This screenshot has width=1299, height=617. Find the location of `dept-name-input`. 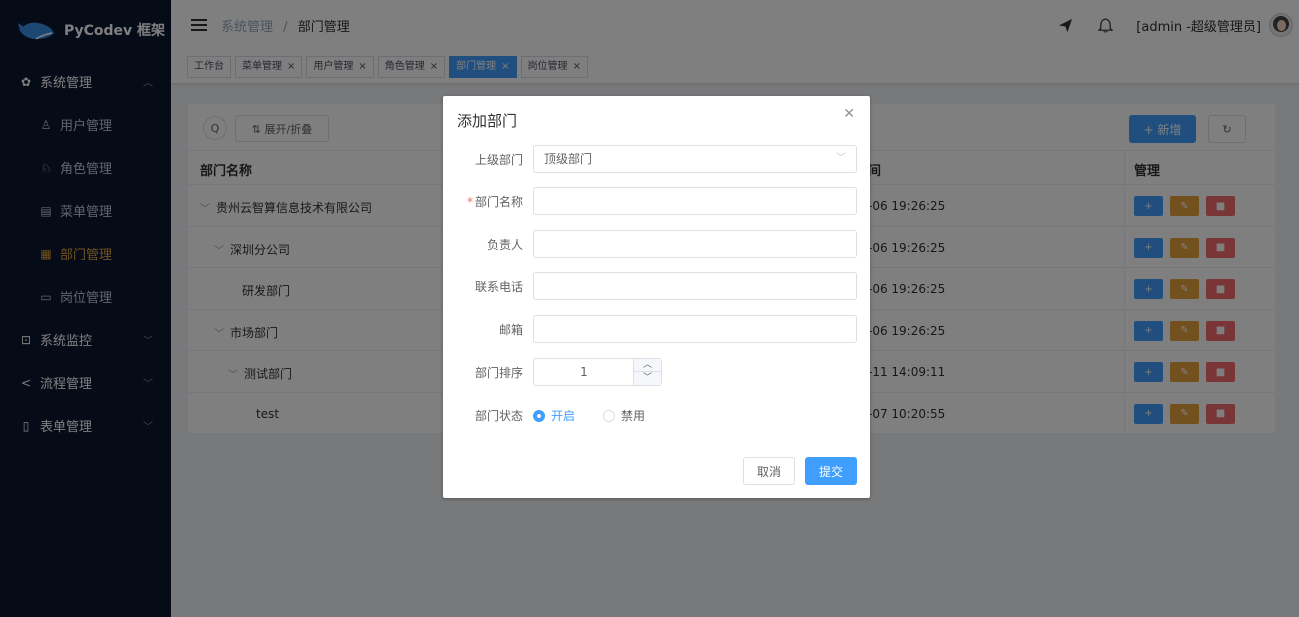

dept-name-input is located at coordinates (695, 201).